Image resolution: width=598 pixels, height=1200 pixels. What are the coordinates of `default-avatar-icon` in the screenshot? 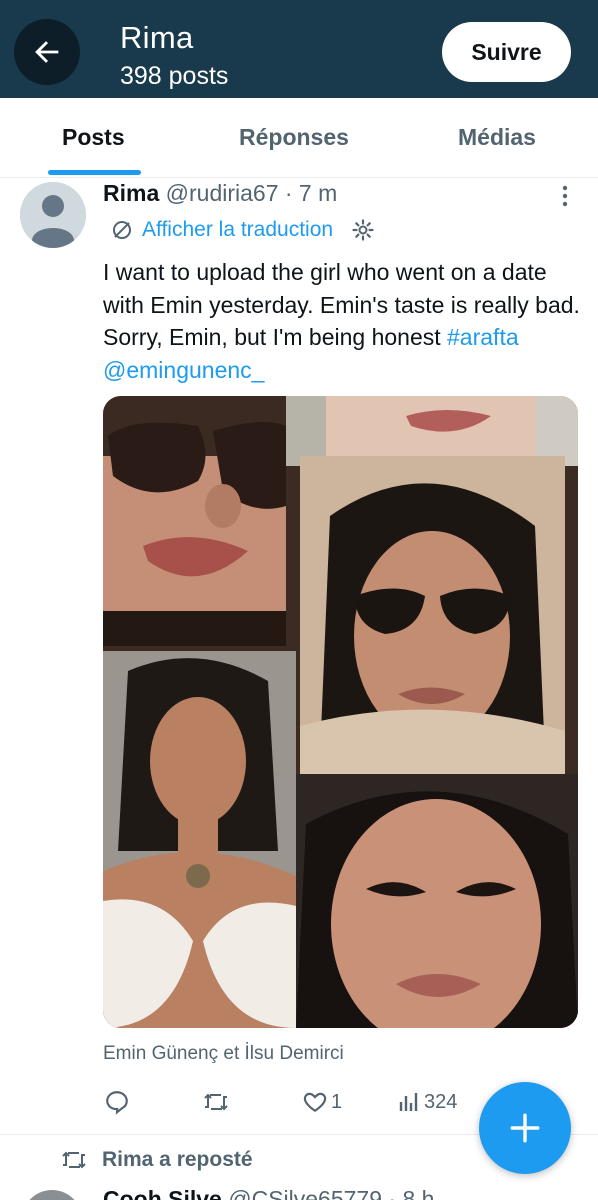 It's located at (53, 215).